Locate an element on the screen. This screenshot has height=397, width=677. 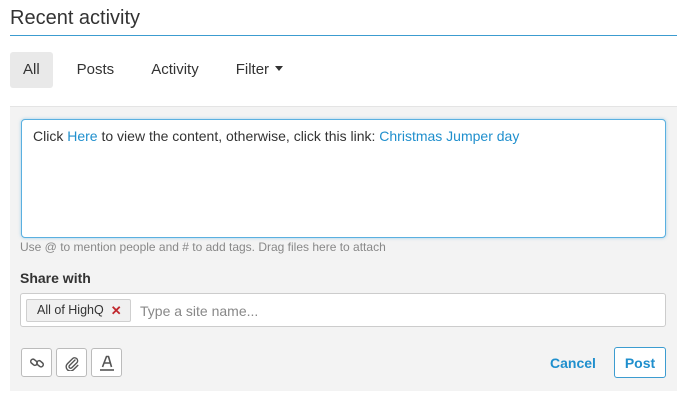
page-header: Recent activity is located at coordinates (343, 21).